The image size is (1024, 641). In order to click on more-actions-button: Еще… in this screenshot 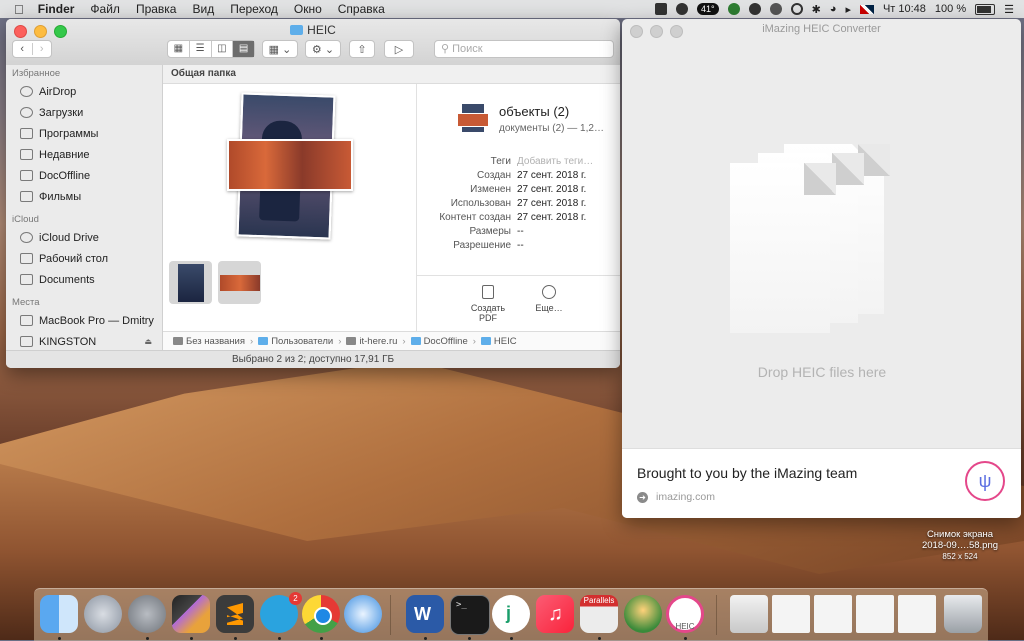, I will do `click(549, 299)`.